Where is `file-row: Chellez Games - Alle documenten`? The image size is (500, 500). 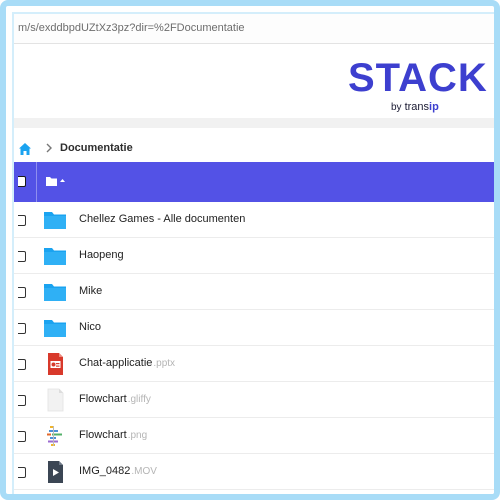
file-row: Chellez Games - Alle documenten is located at coordinates (254, 220).